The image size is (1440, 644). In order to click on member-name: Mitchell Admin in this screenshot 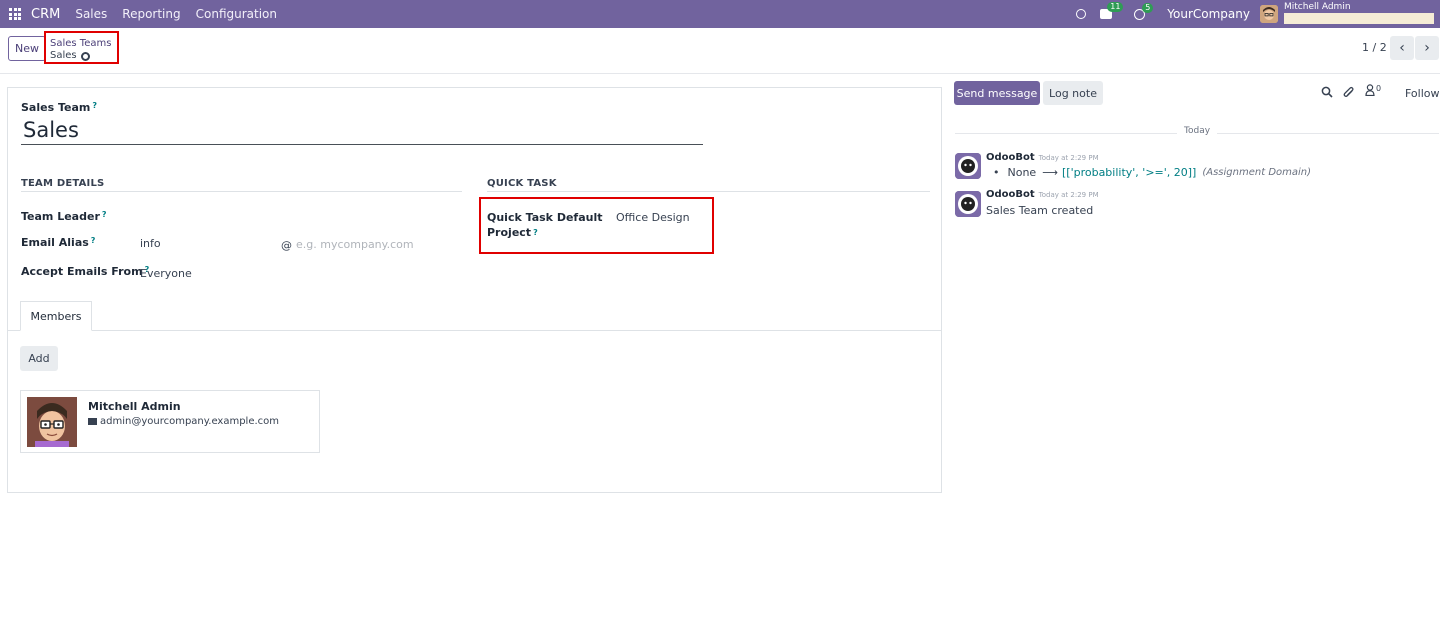, I will do `click(134, 406)`.